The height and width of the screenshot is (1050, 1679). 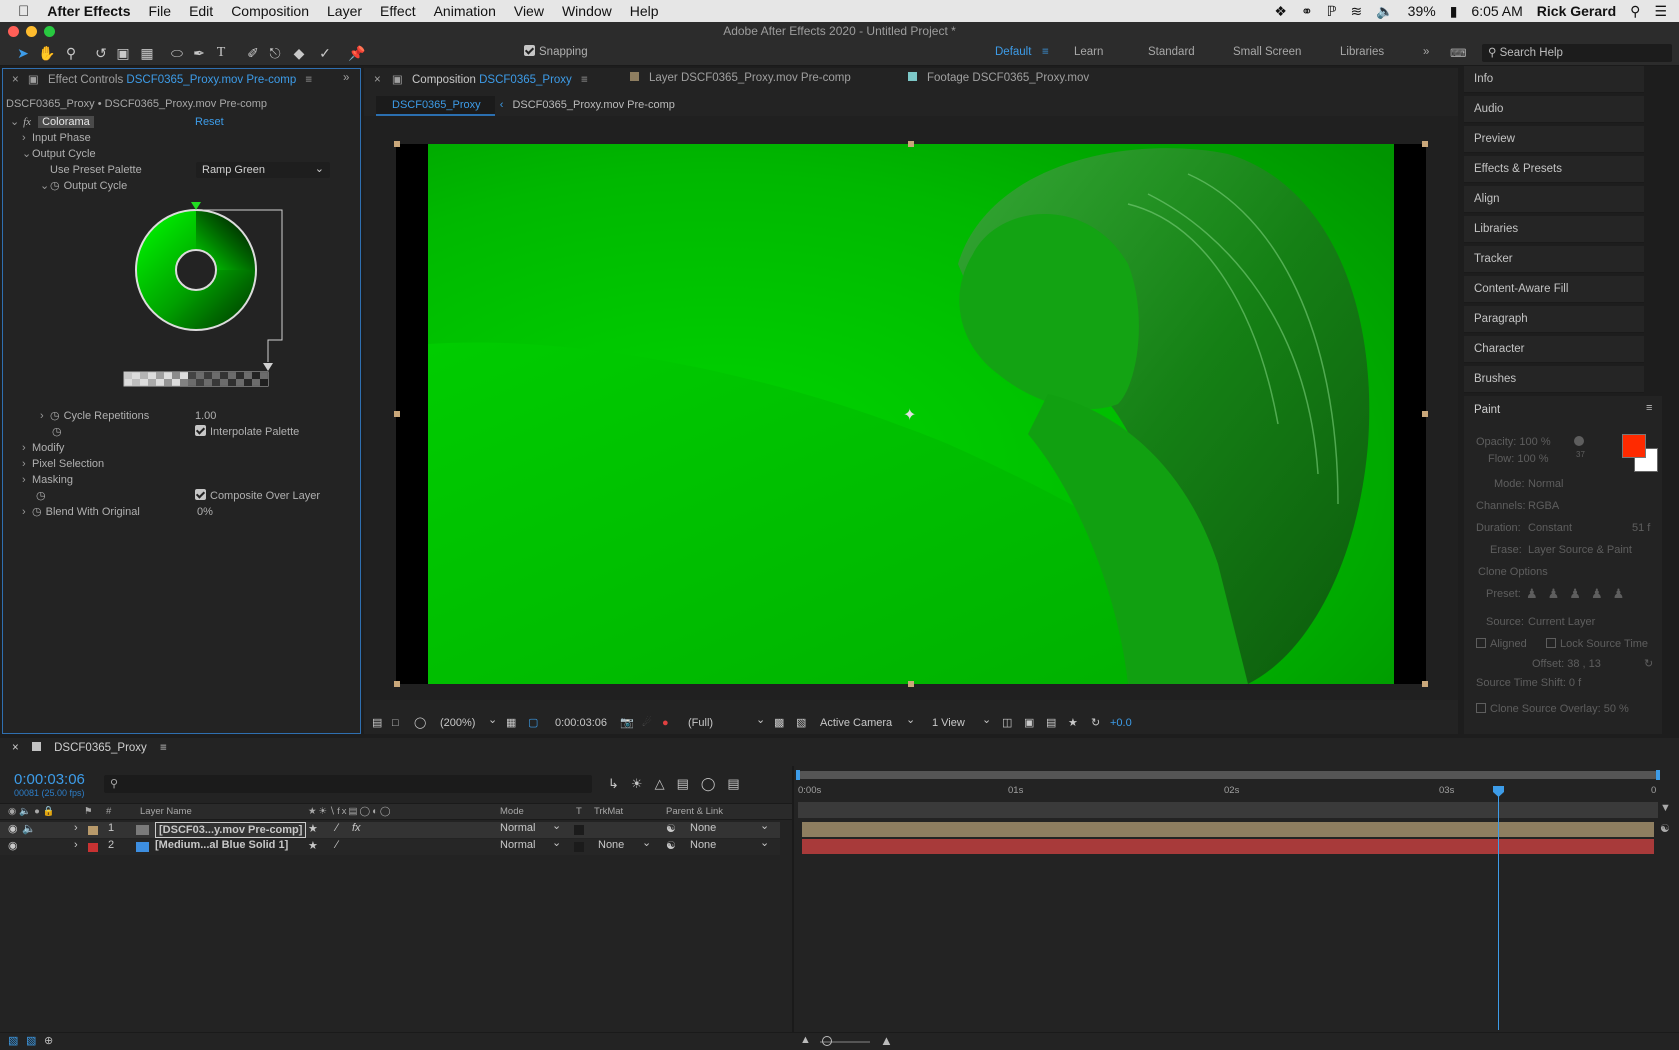 I want to click on parent-pickwhip-icon: ☯, so click(x=671, y=828).